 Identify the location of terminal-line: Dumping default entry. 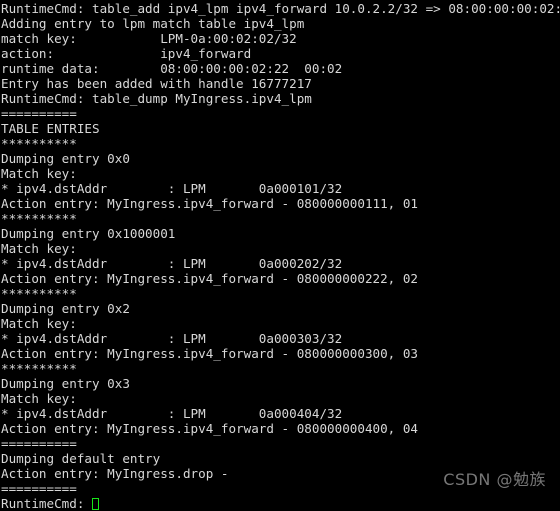
(81, 458).